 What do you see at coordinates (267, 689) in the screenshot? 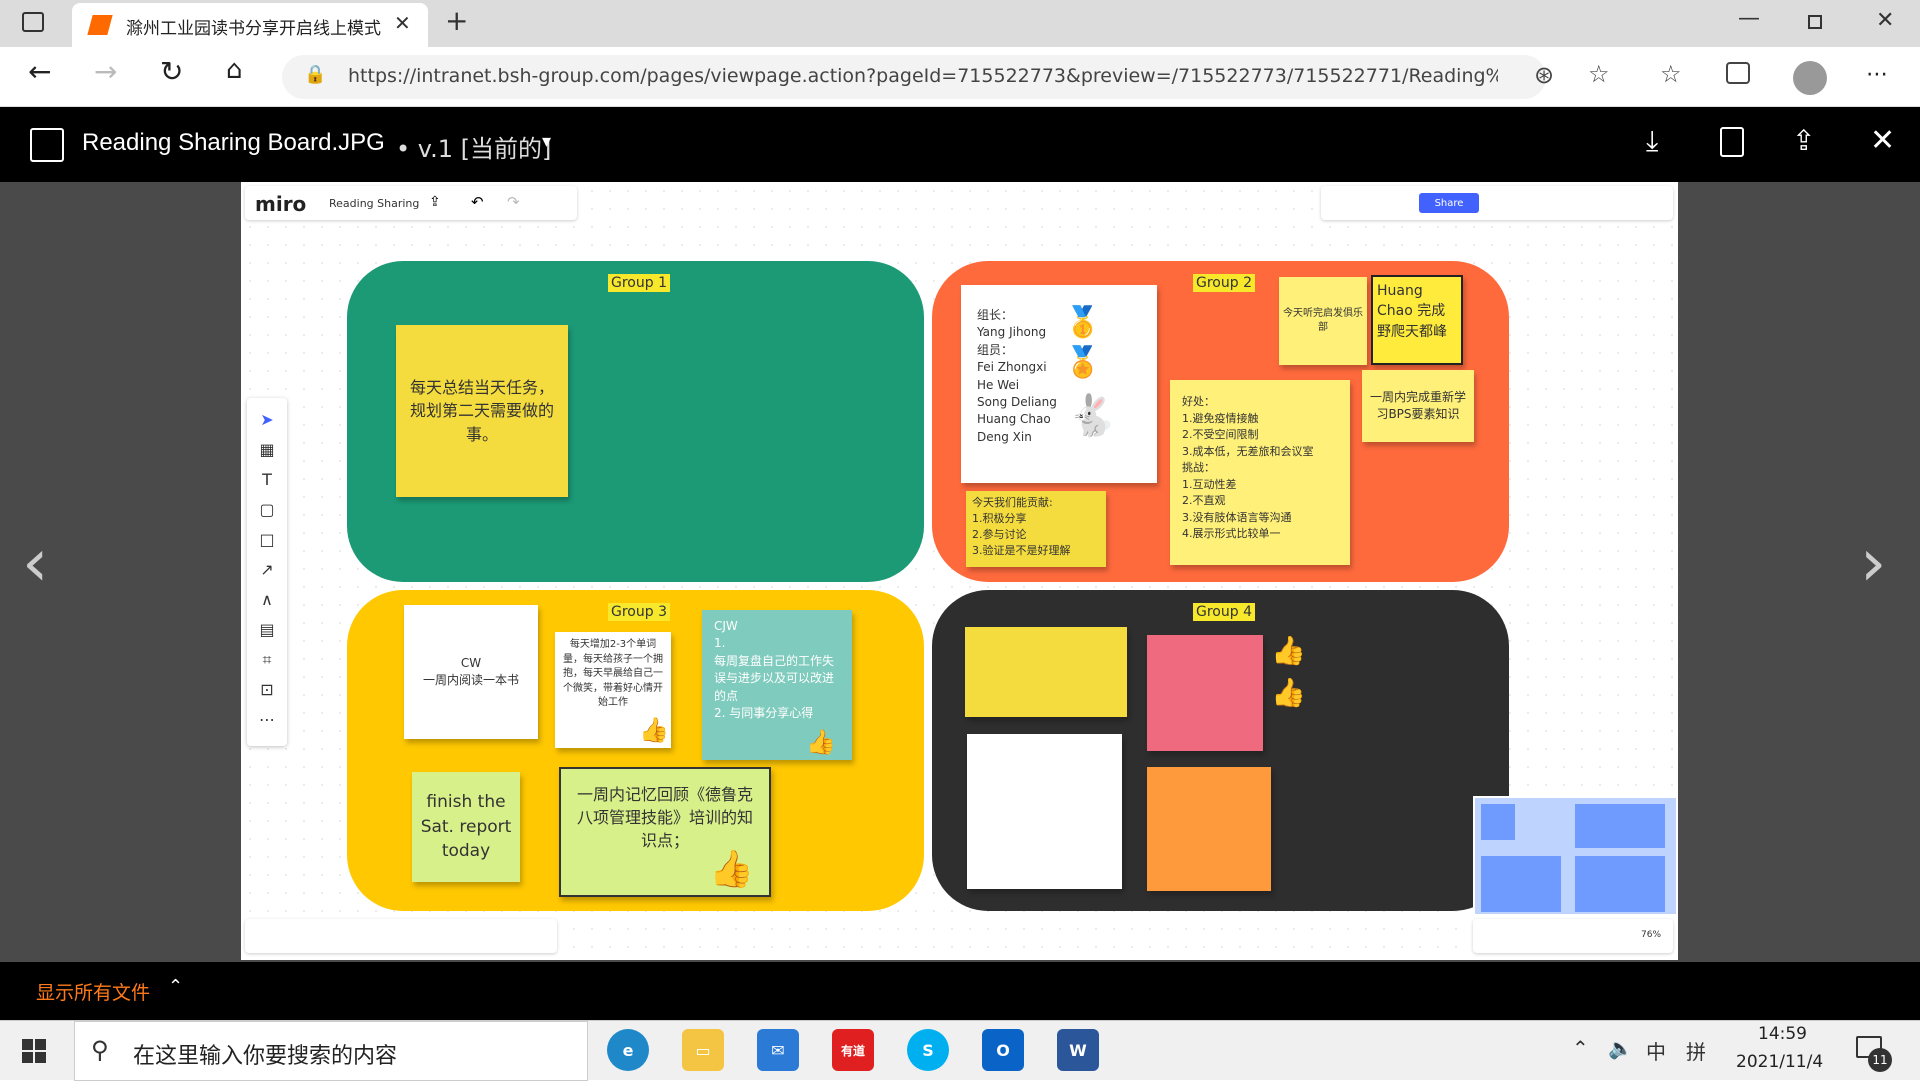
I see `upload-tool-icon: ⊡` at bounding box center [267, 689].